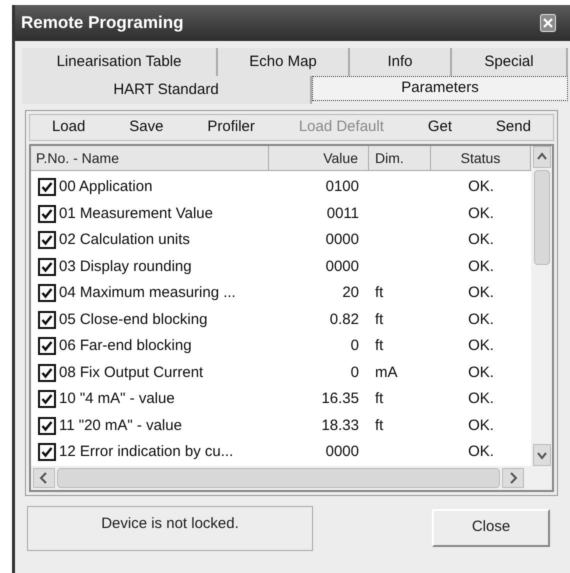 The height and width of the screenshot is (573, 570). What do you see at coordinates (125, 346) in the screenshot?
I see `parameter-name: 06 Far-end blocking` at bounding box center [125, 346].